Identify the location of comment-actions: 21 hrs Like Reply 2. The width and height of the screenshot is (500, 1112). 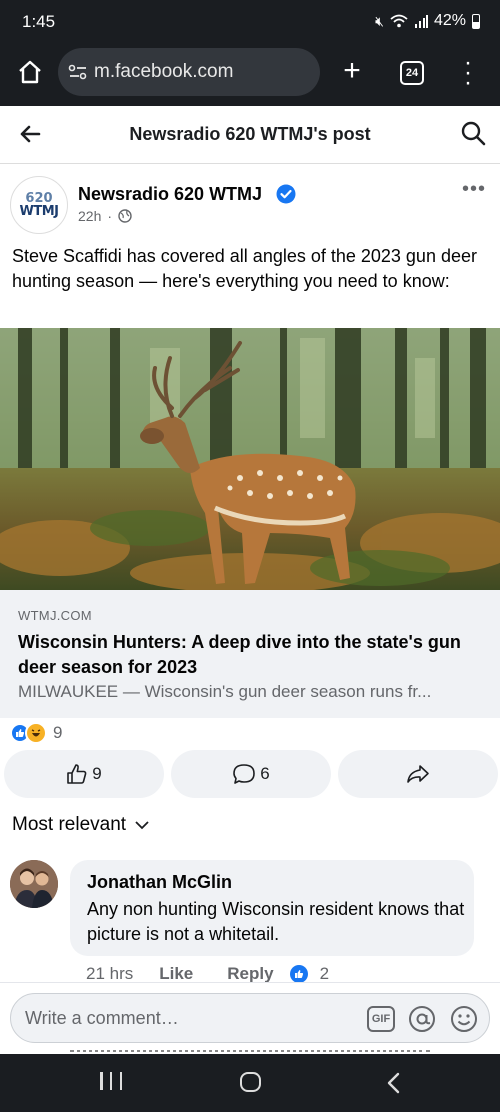
(207, 974).